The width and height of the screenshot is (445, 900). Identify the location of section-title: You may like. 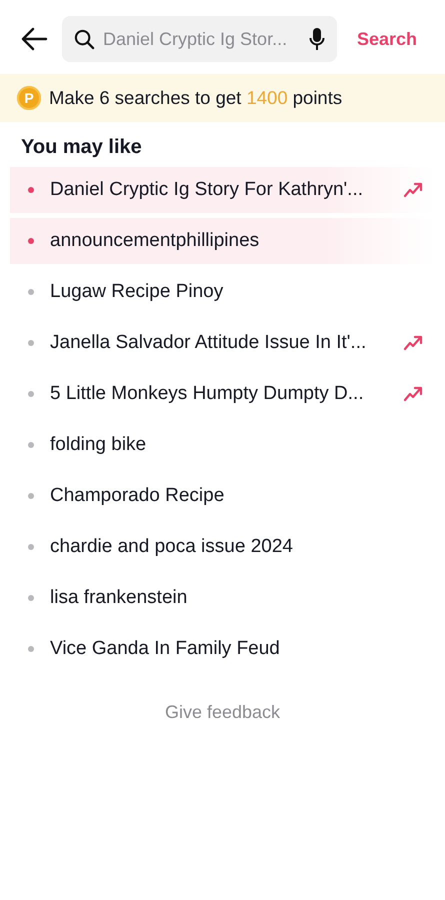
(81, 147).